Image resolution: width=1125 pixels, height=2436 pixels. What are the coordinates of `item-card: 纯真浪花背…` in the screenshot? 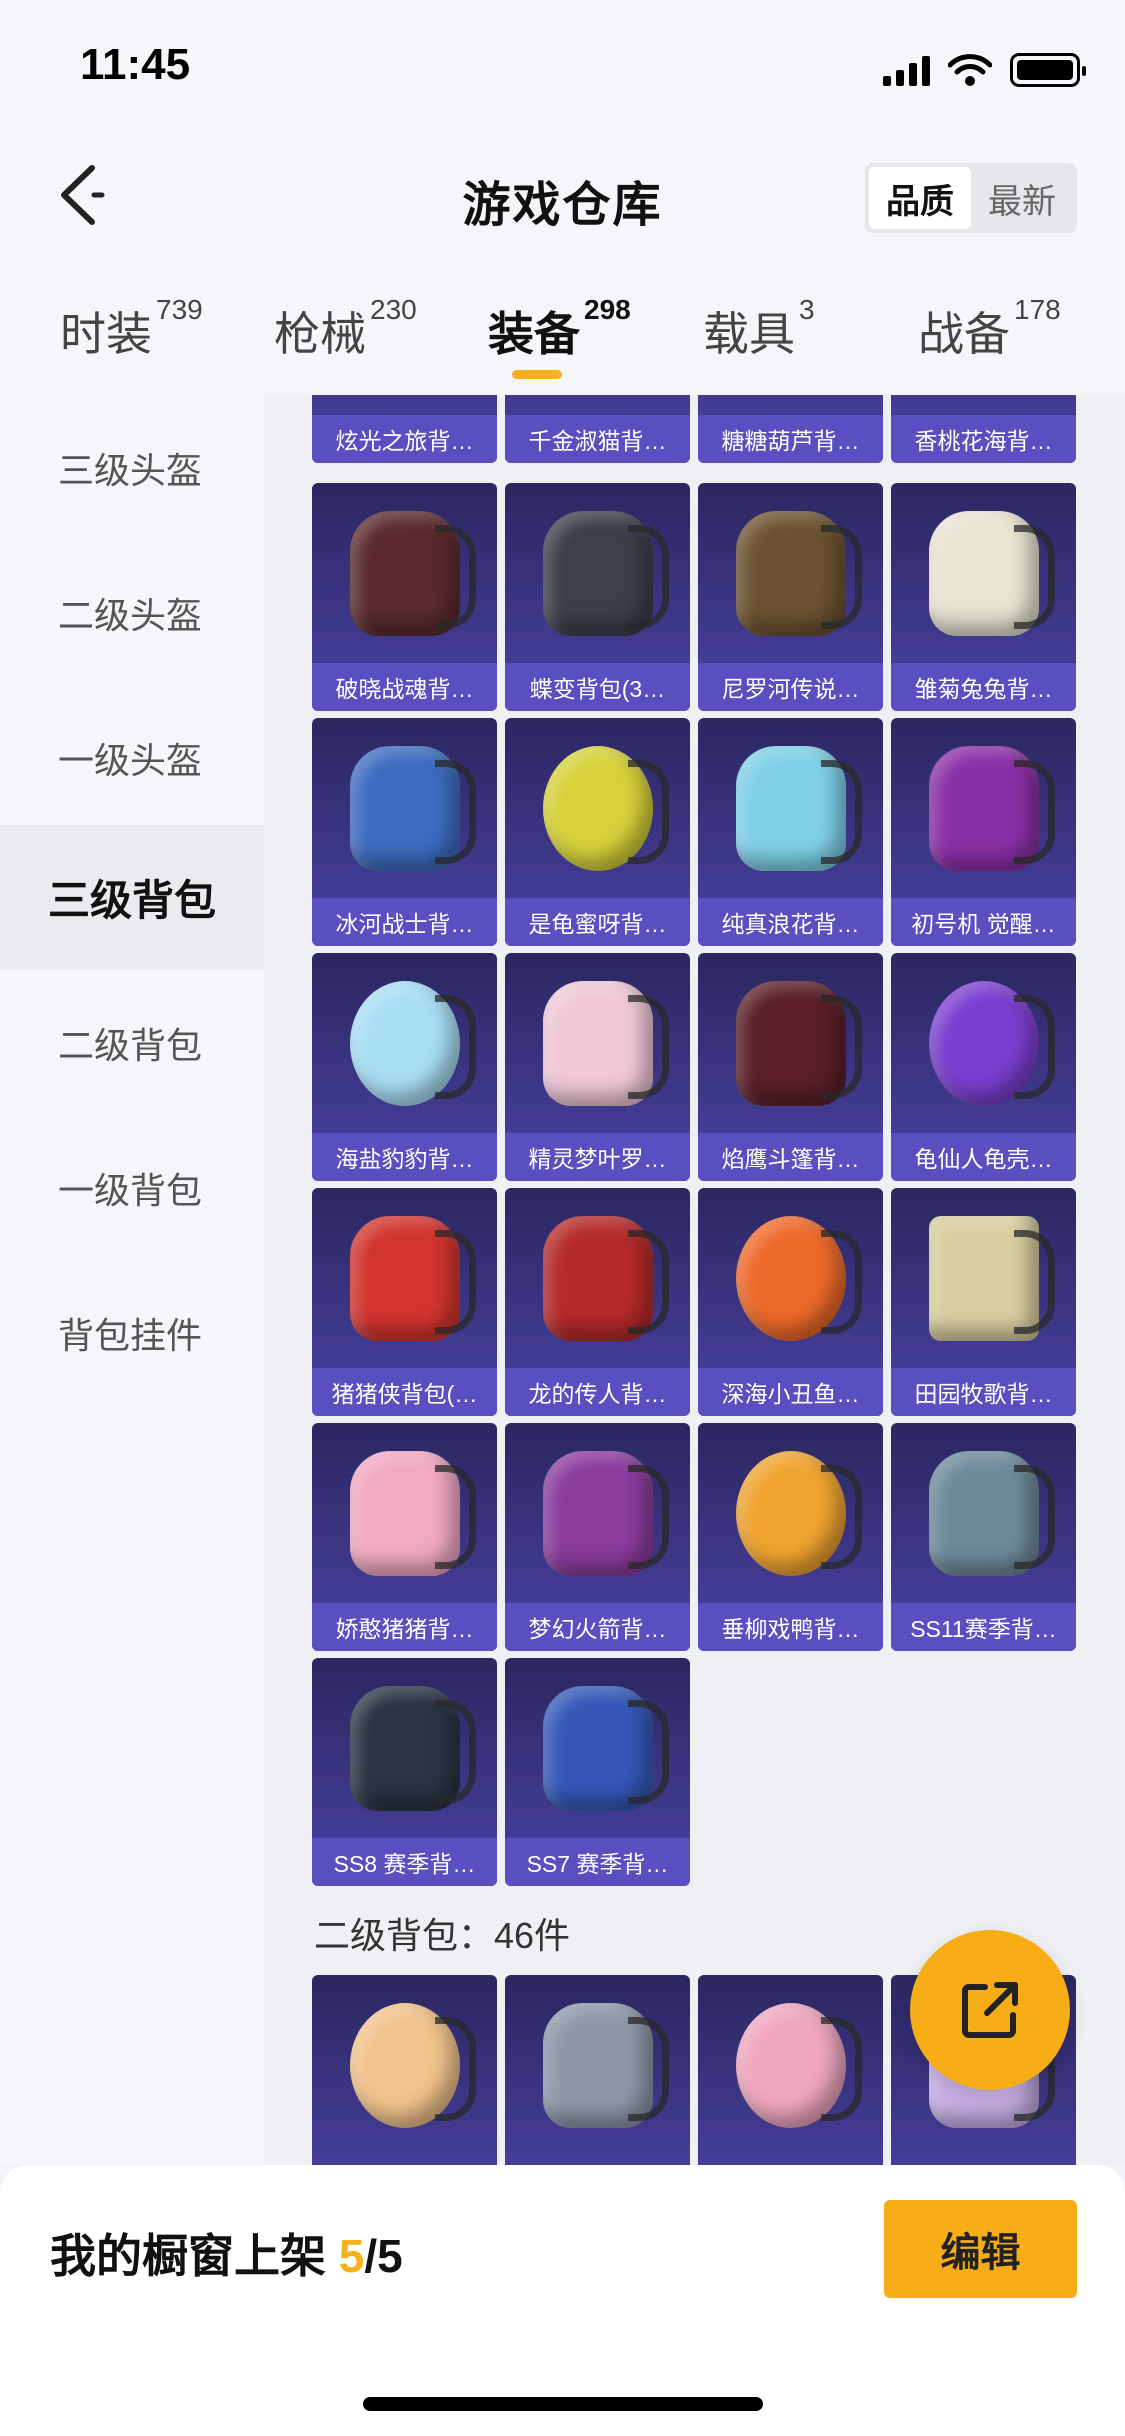 It's located at (790, 832).